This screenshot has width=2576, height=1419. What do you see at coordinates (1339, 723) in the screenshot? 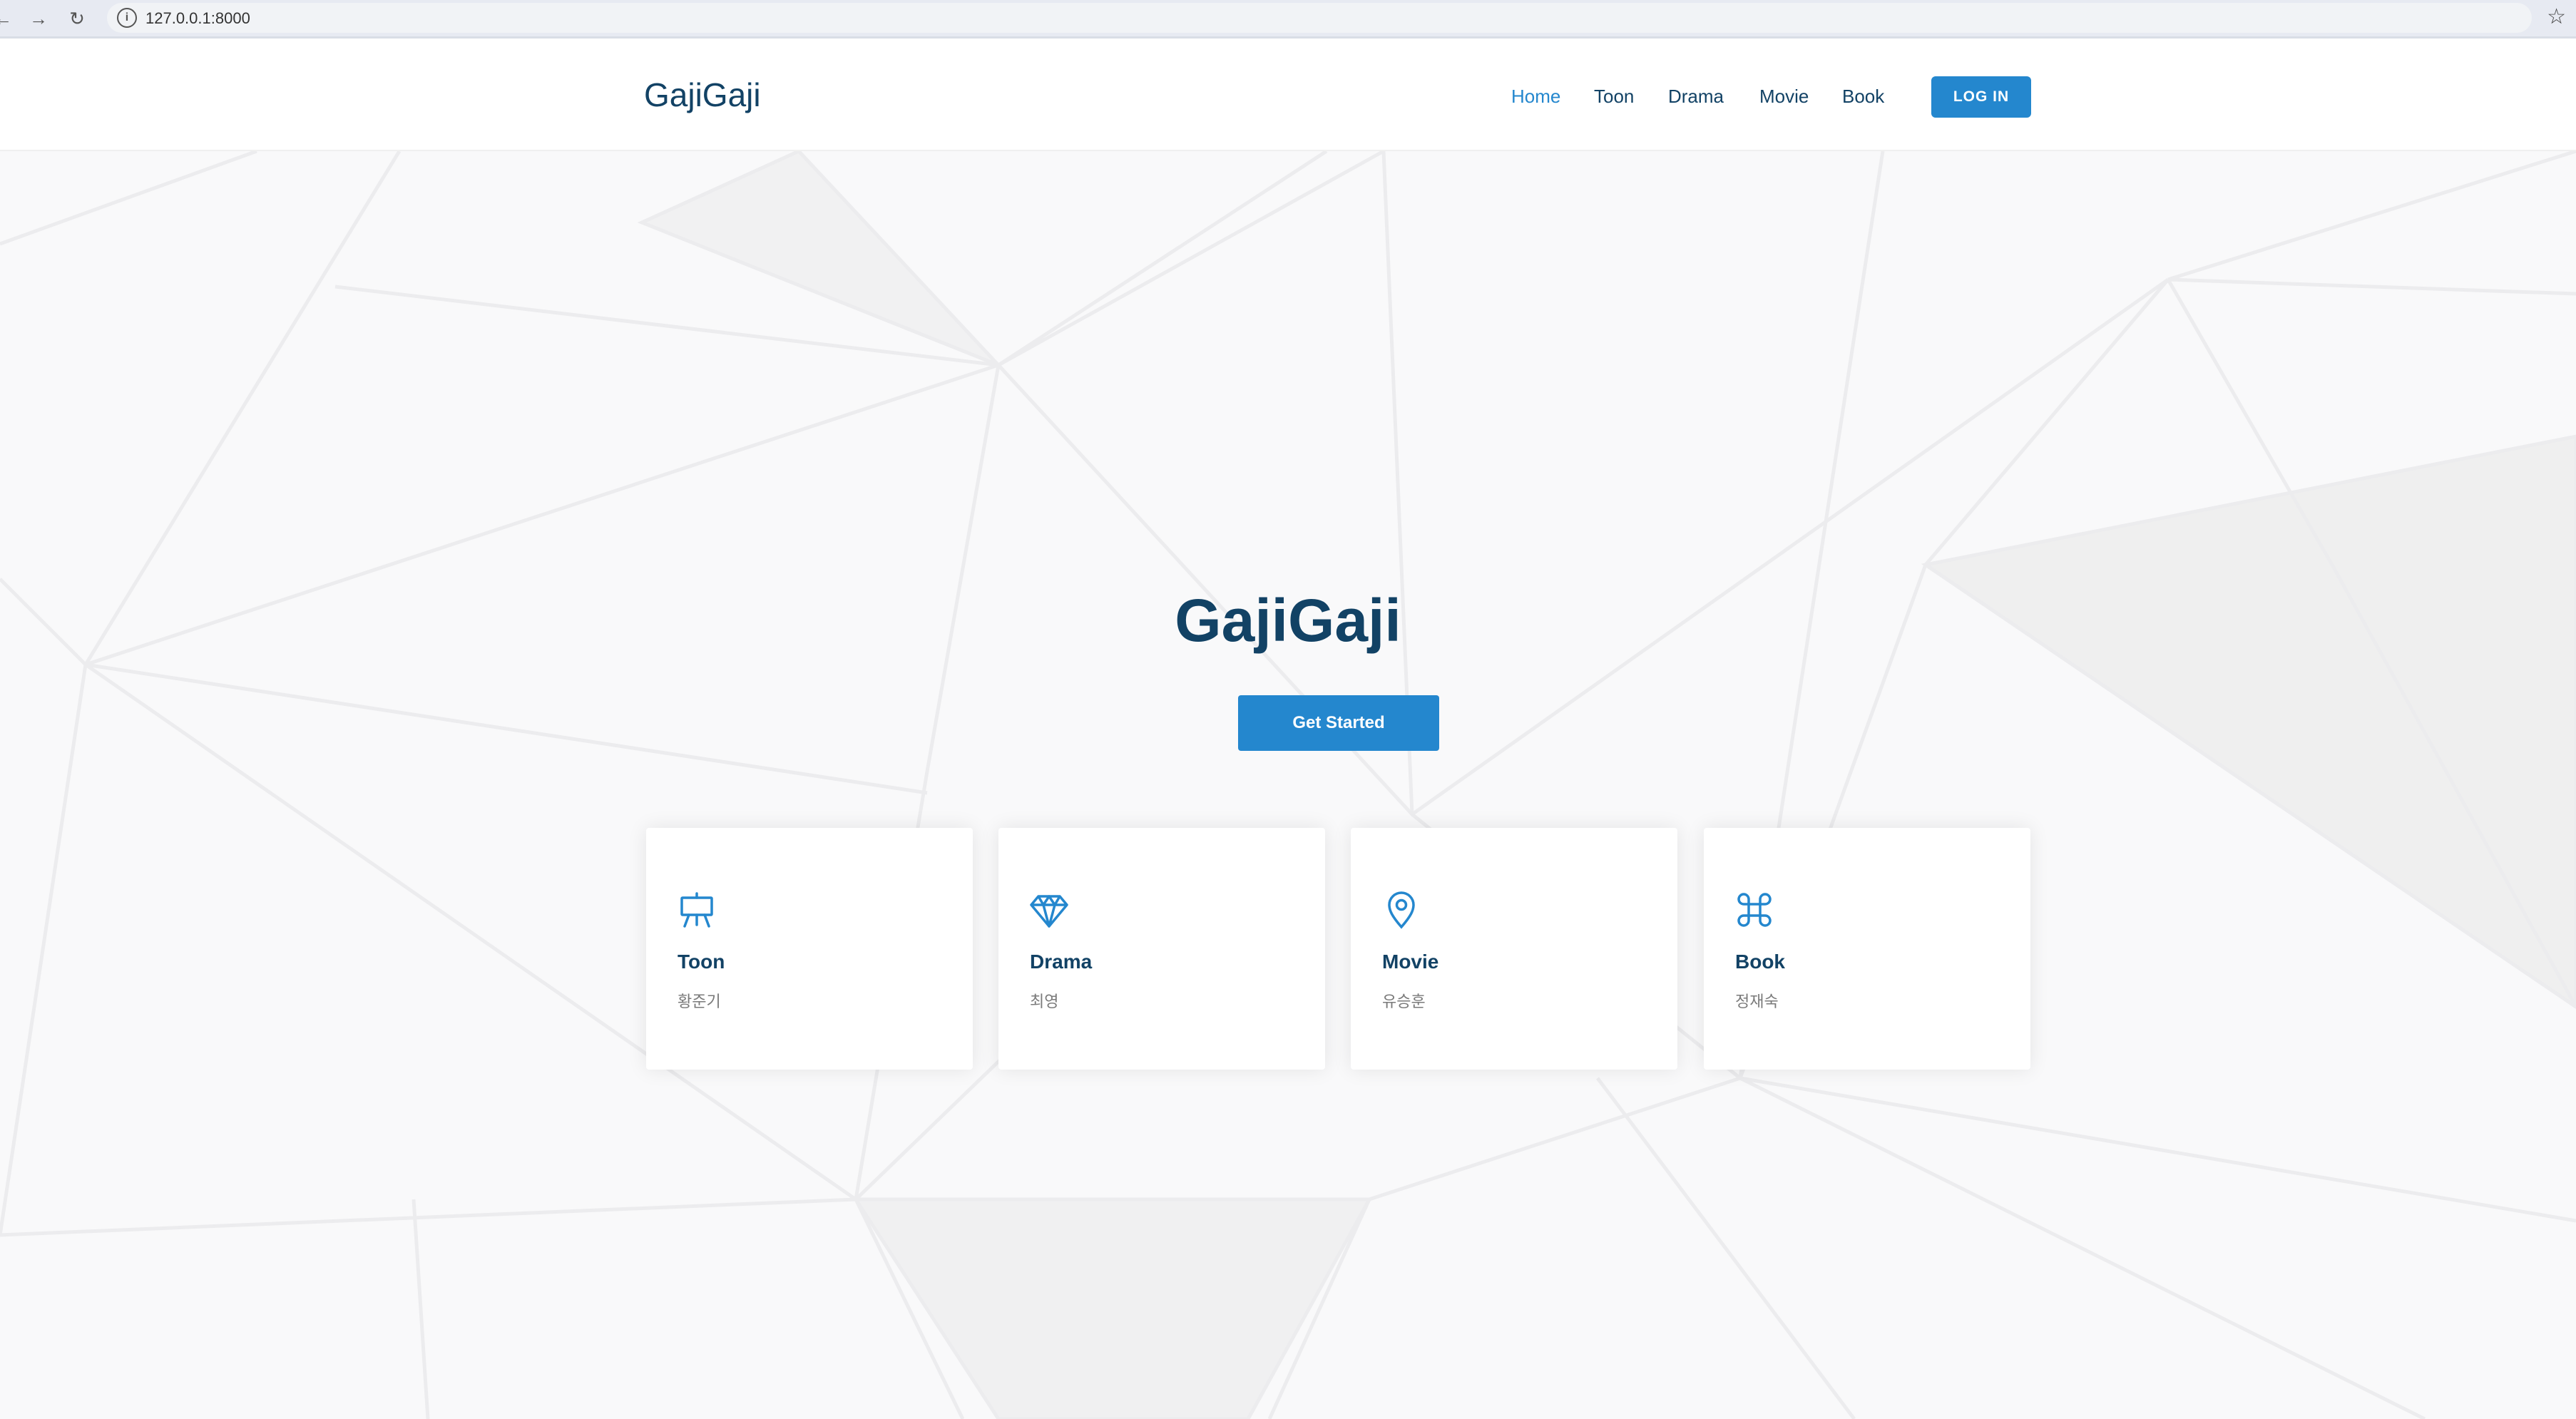
I see `get-started-button: Get Started` at bounding box center [1339, 723].